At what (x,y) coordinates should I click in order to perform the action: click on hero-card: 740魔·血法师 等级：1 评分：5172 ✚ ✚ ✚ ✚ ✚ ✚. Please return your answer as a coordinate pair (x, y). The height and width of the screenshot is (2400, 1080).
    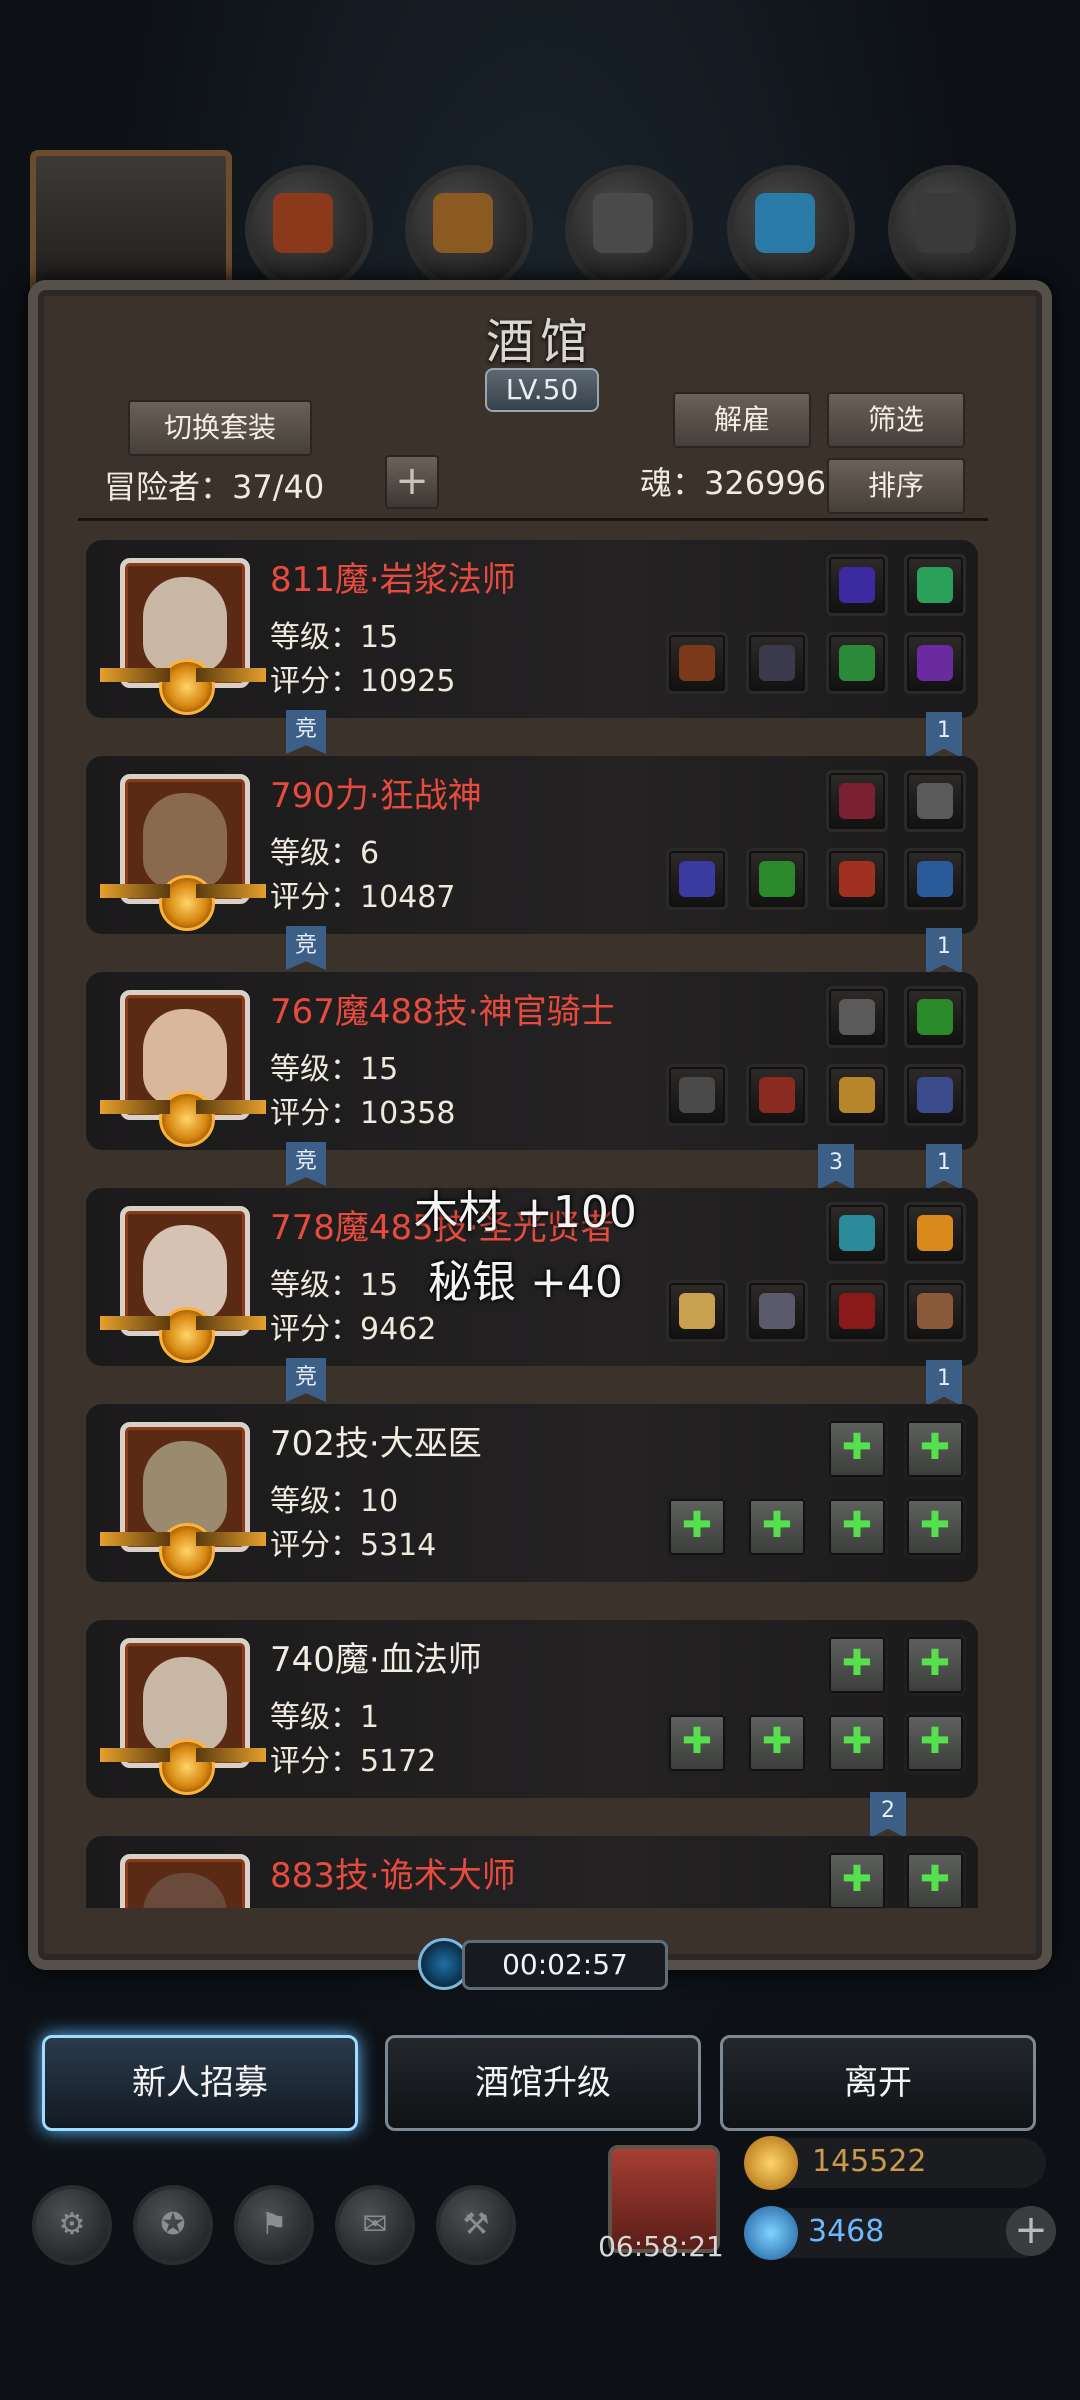
    Looking at the image, I should click on (532, 1709).